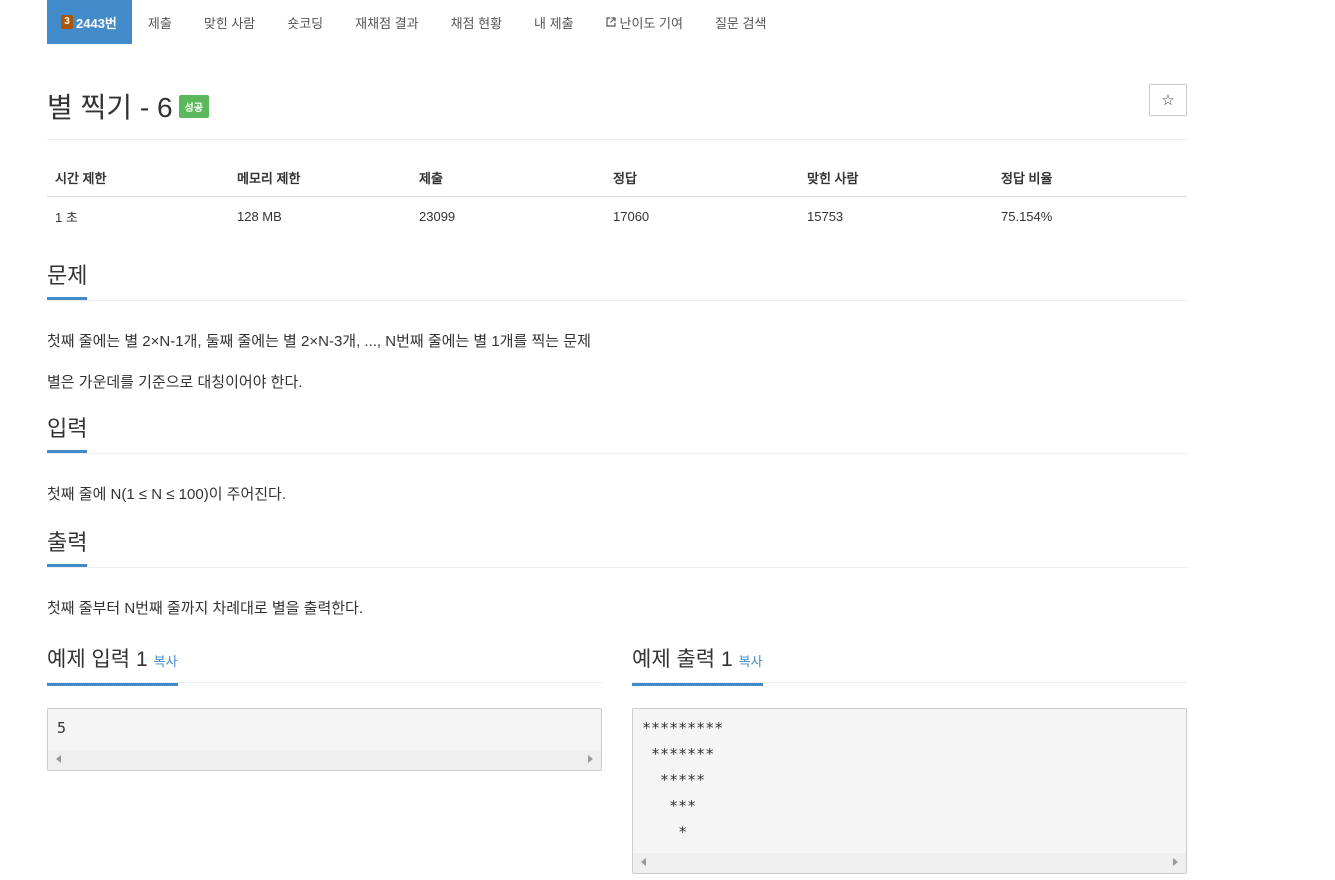 This screenshot has width=1335, height=880. What do you see at coordinates (896, 178) in the screenshot?
I see `header-solved-users: 맞힌 사람` at bounding box center [896, 178].